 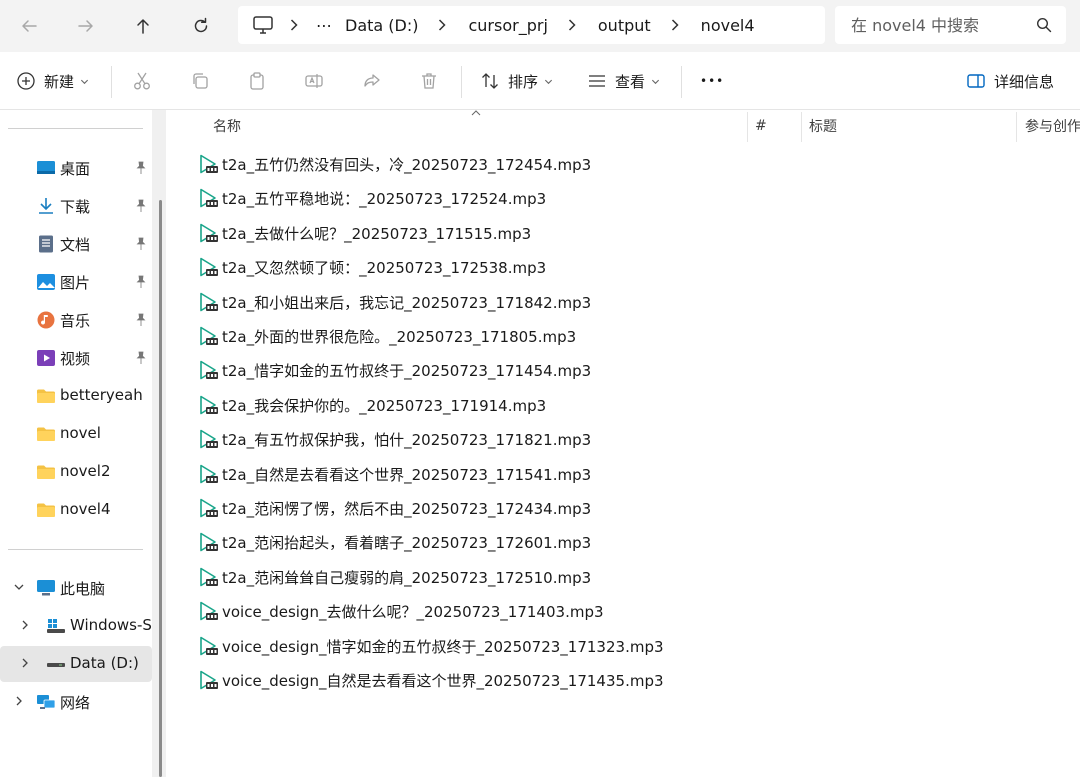 What do you see at coordinates (495, 405) in the screenshot?
I see `file-row: t2a_我会保护你的。_20250723_171914.mp3` at bounding box center [495, 405].